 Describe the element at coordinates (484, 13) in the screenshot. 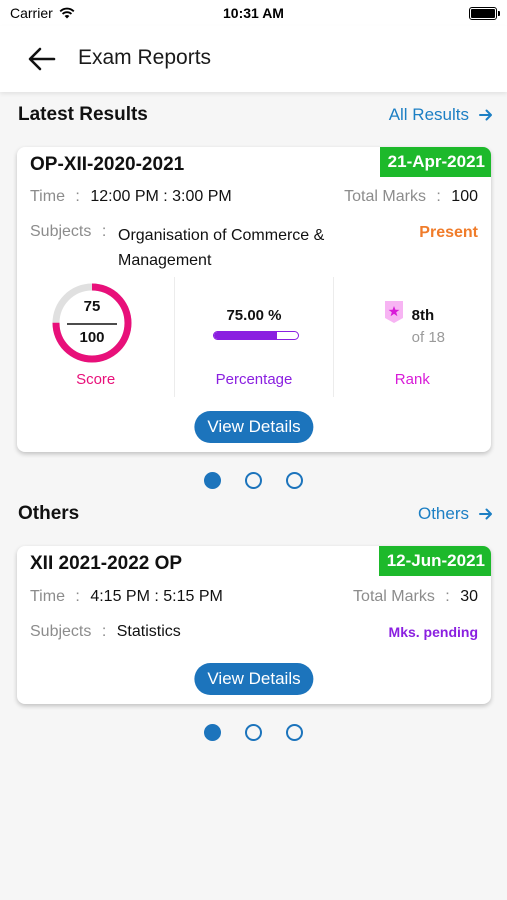

I see `battery-icon` at that location.